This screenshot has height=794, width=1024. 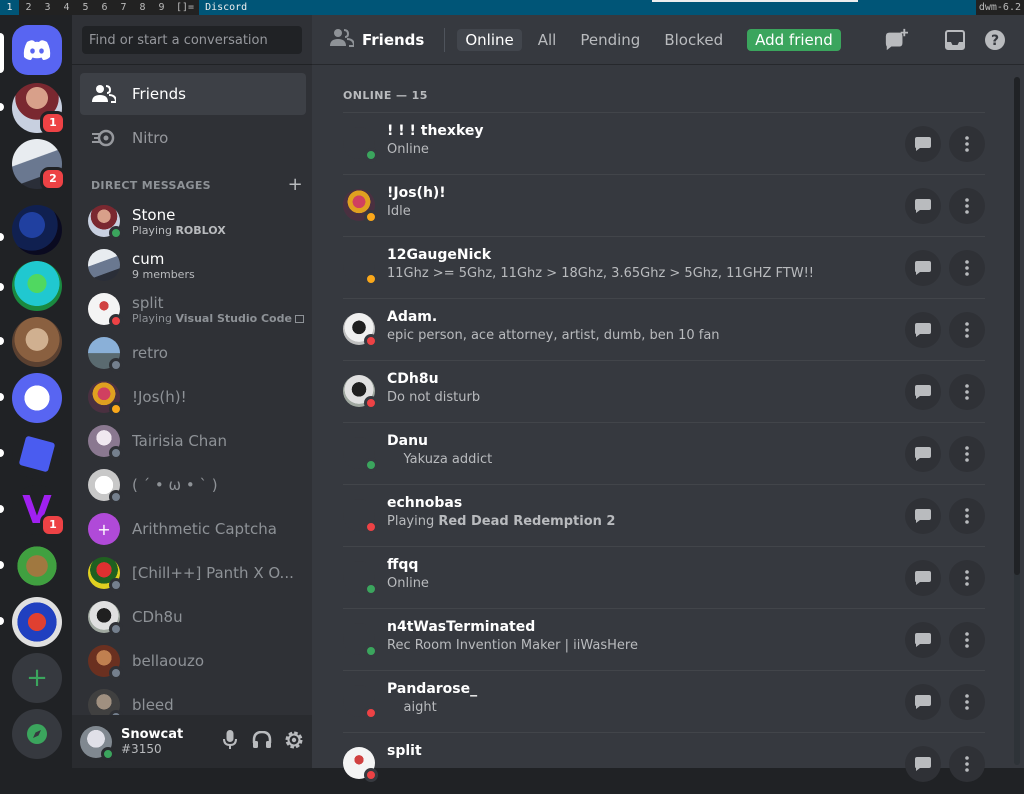 What do you see at coordinates (193, 617) in the screenshot?
I see `dm-item: CDh8u` at bounding box center [193, 617].